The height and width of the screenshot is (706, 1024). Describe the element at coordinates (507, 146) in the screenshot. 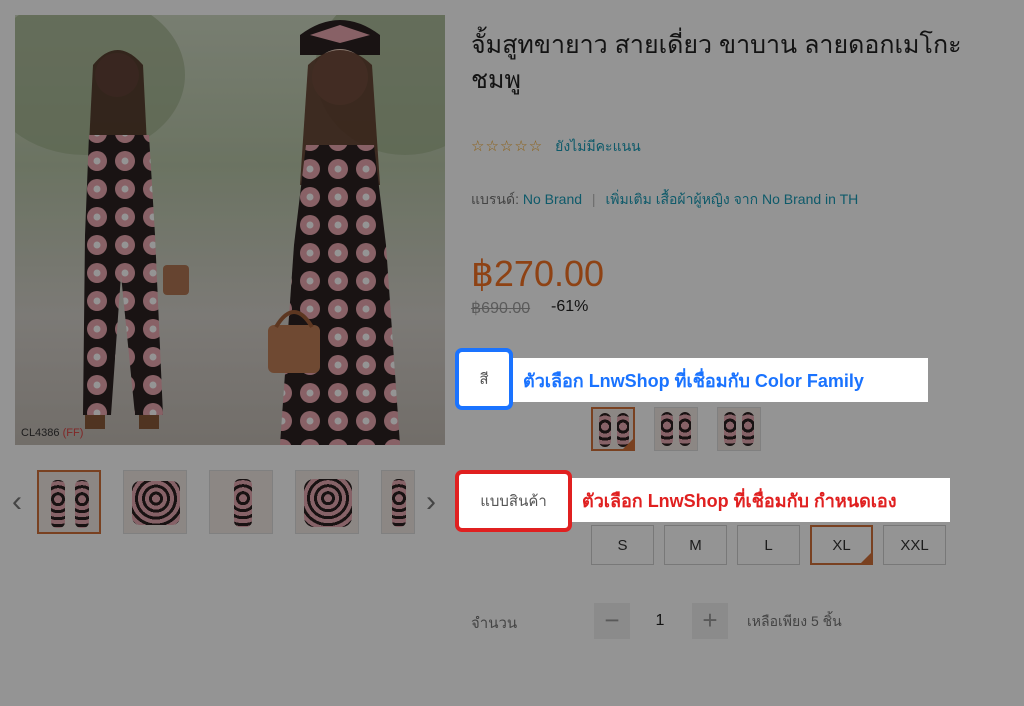

I see `star-rating-icon: ☆☆☆☆☆` at that location.